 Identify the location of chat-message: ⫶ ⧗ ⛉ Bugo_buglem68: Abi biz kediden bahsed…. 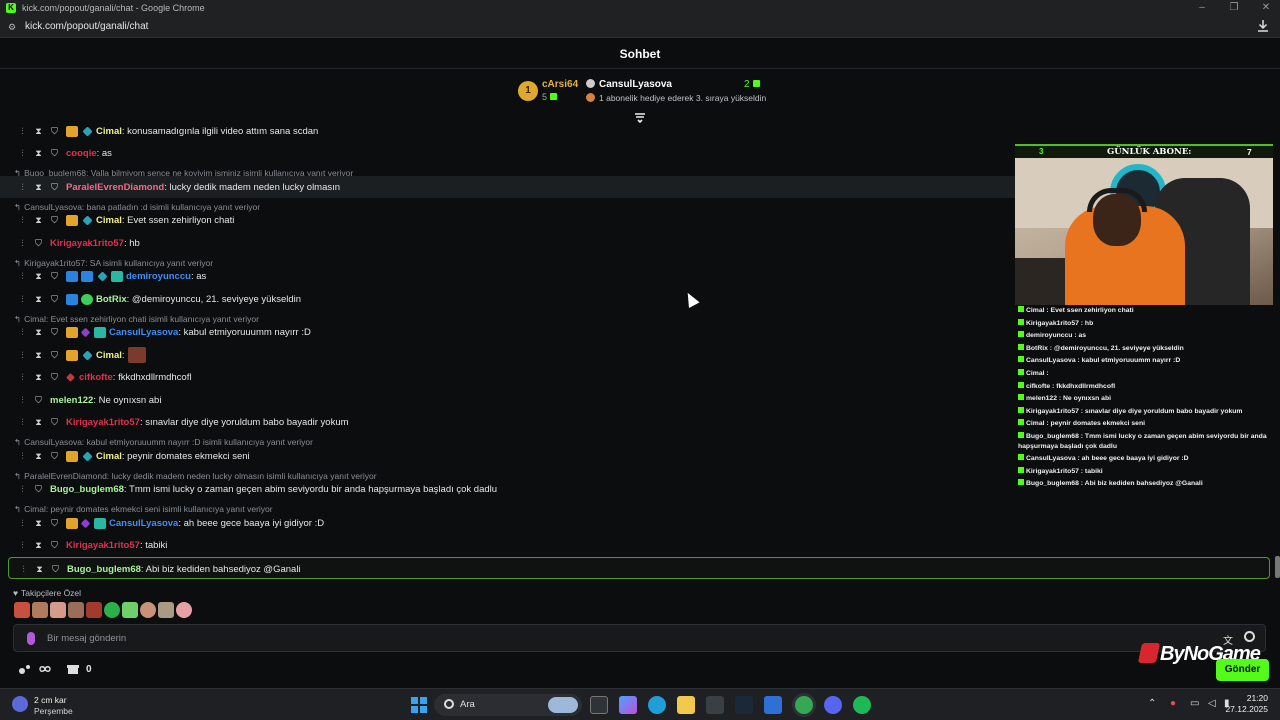
(639, 568).